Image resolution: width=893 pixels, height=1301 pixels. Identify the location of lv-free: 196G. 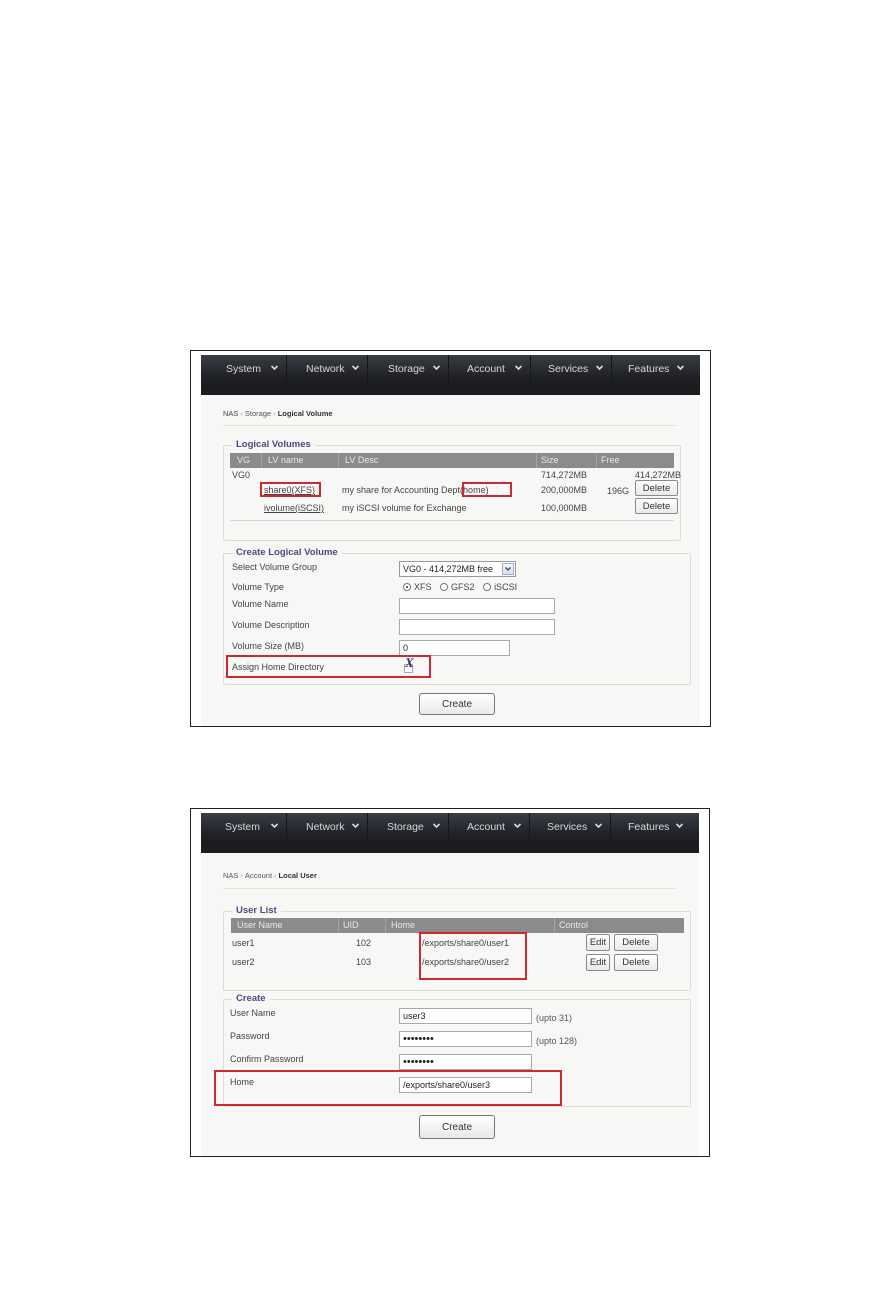
(618, 491).